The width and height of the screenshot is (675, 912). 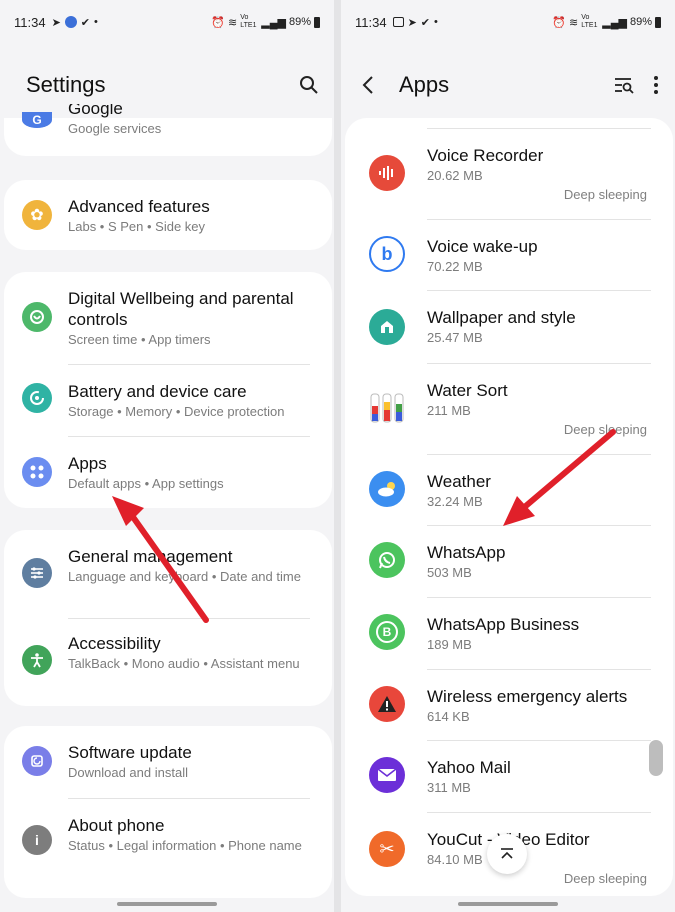 What do you see at coordinates (373, 85) in the screenshot?
I see `back-icon` at bounding box center [373, 85].